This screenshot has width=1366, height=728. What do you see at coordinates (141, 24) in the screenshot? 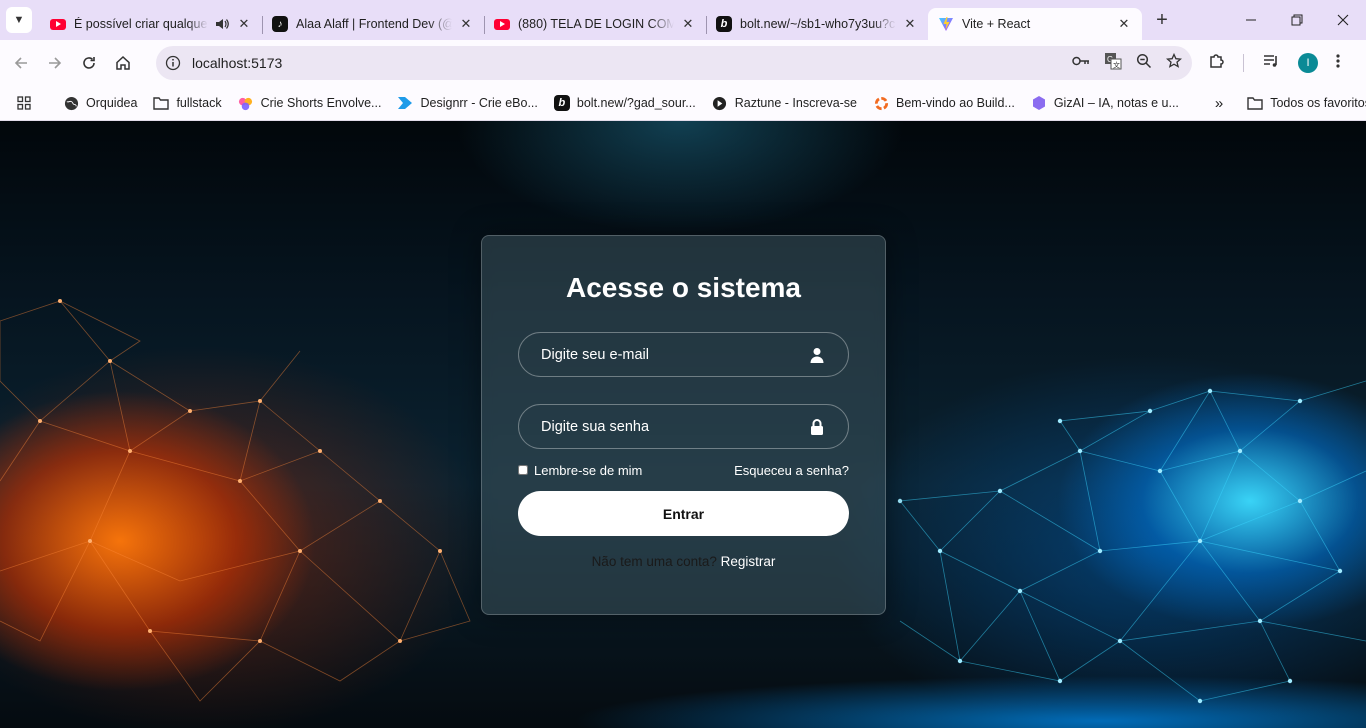
I see `tab-title: É possível criar qualquer` at bounding box center [141, 24].